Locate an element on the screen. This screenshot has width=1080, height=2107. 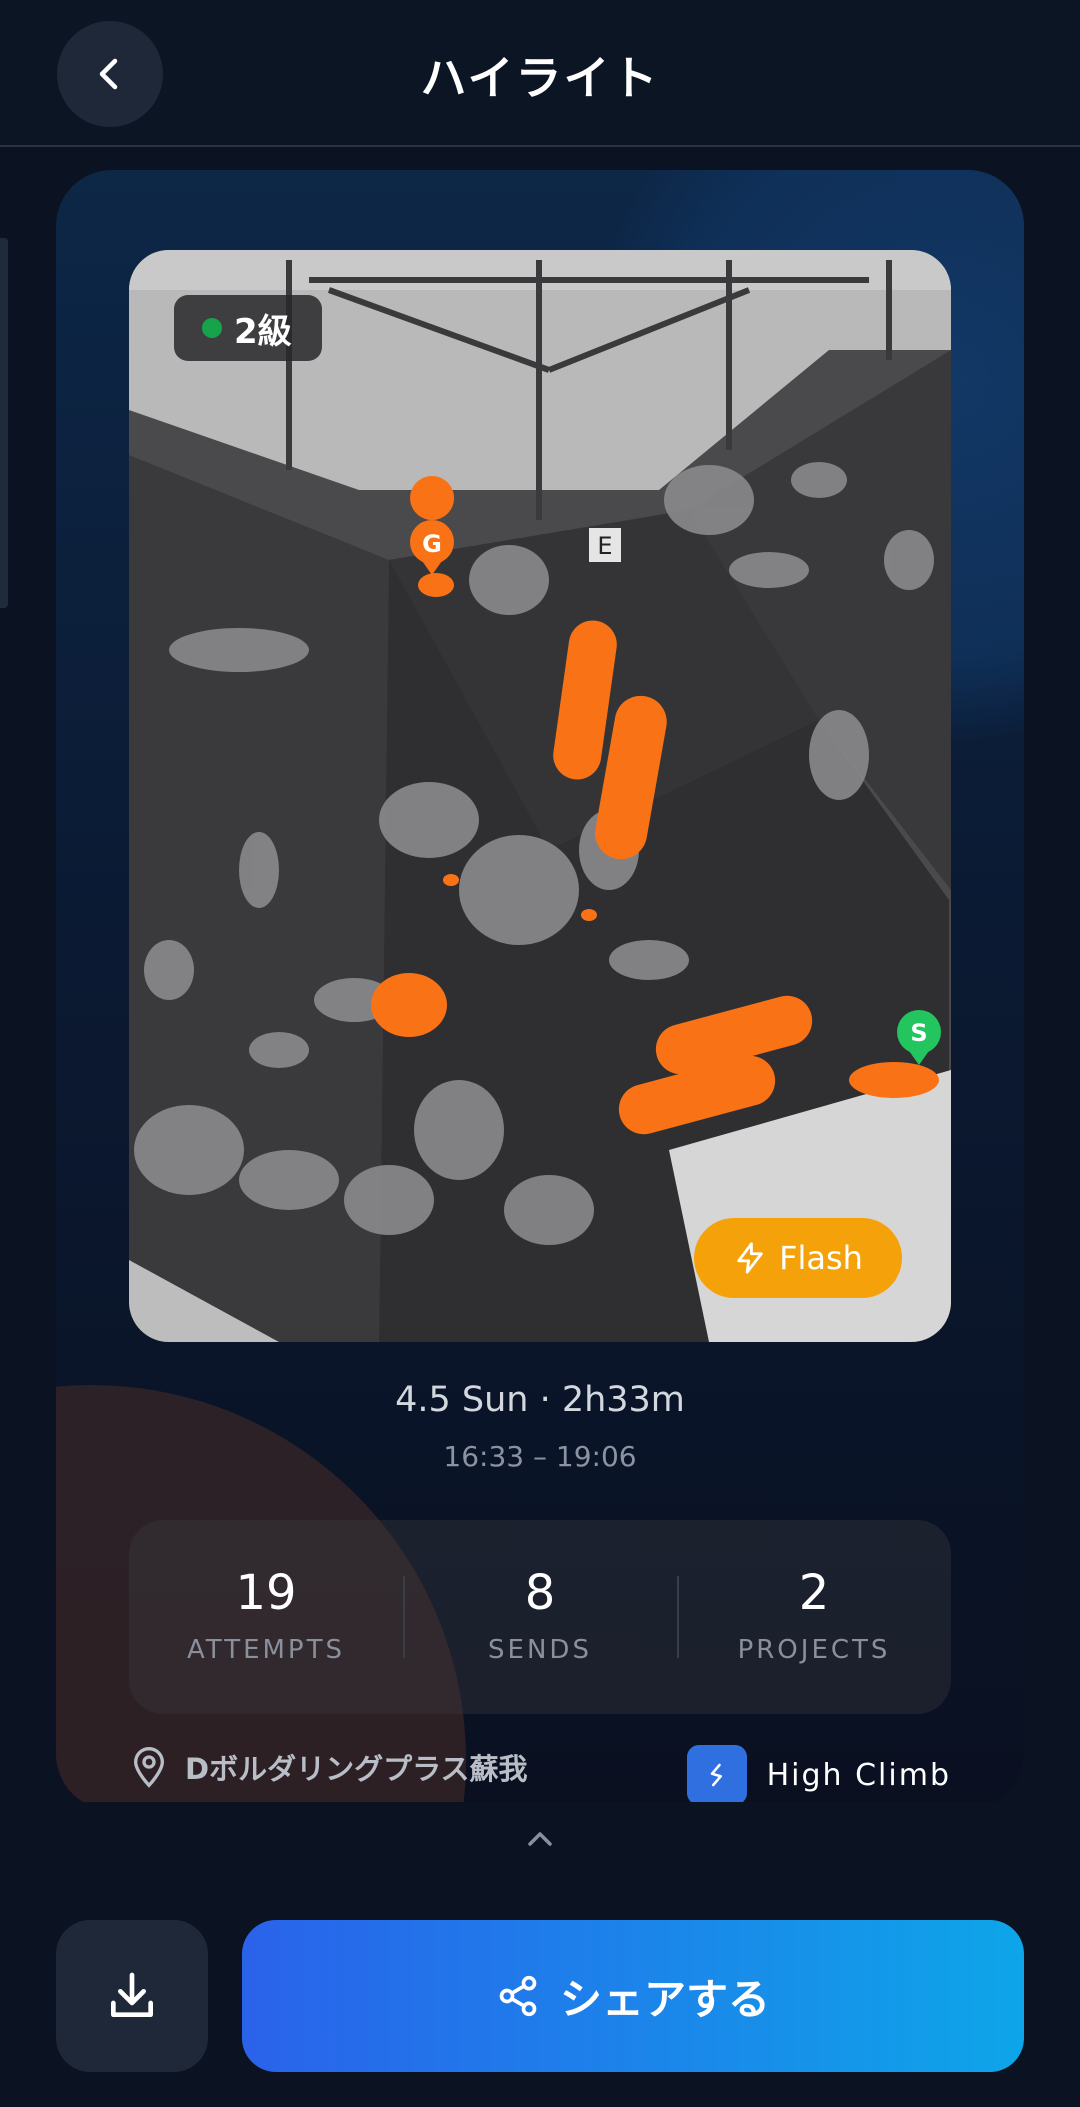
location-pin-icon is located at coordinates (149, 1767).